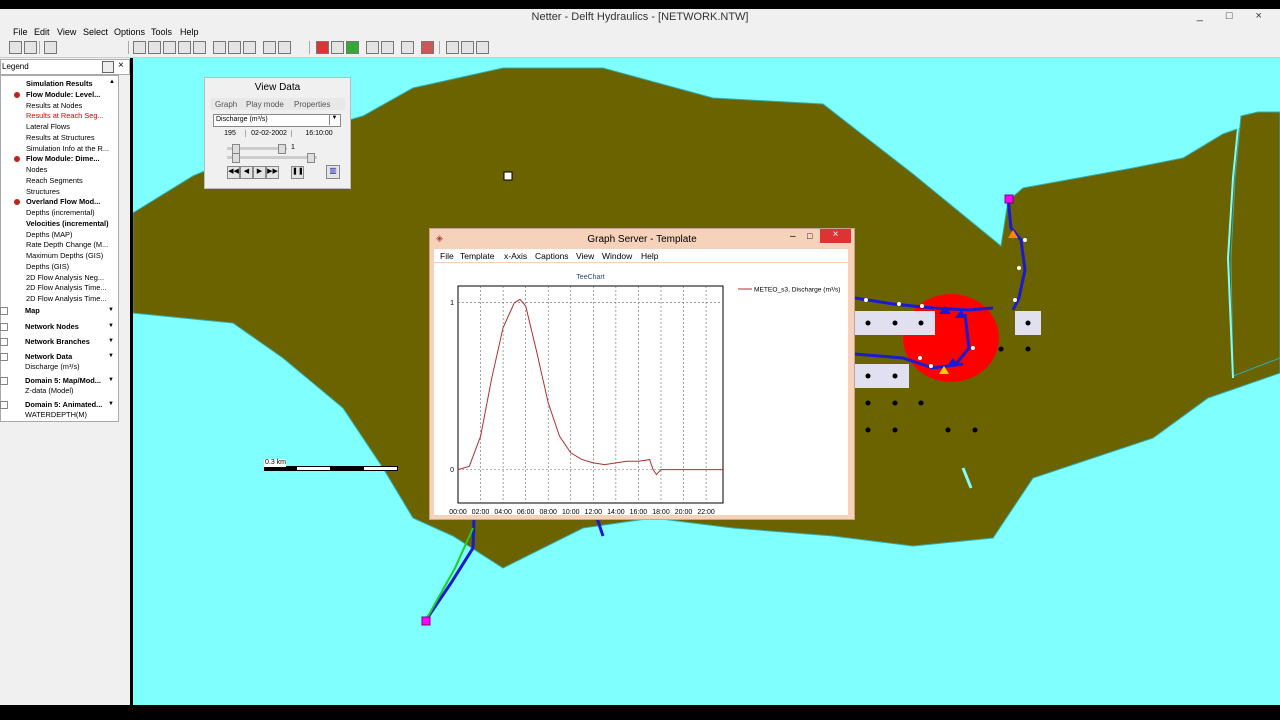 The width and height of the screenshot is (1280, 720). I want to click on collapse-icon: ▲, so click(112, 82).